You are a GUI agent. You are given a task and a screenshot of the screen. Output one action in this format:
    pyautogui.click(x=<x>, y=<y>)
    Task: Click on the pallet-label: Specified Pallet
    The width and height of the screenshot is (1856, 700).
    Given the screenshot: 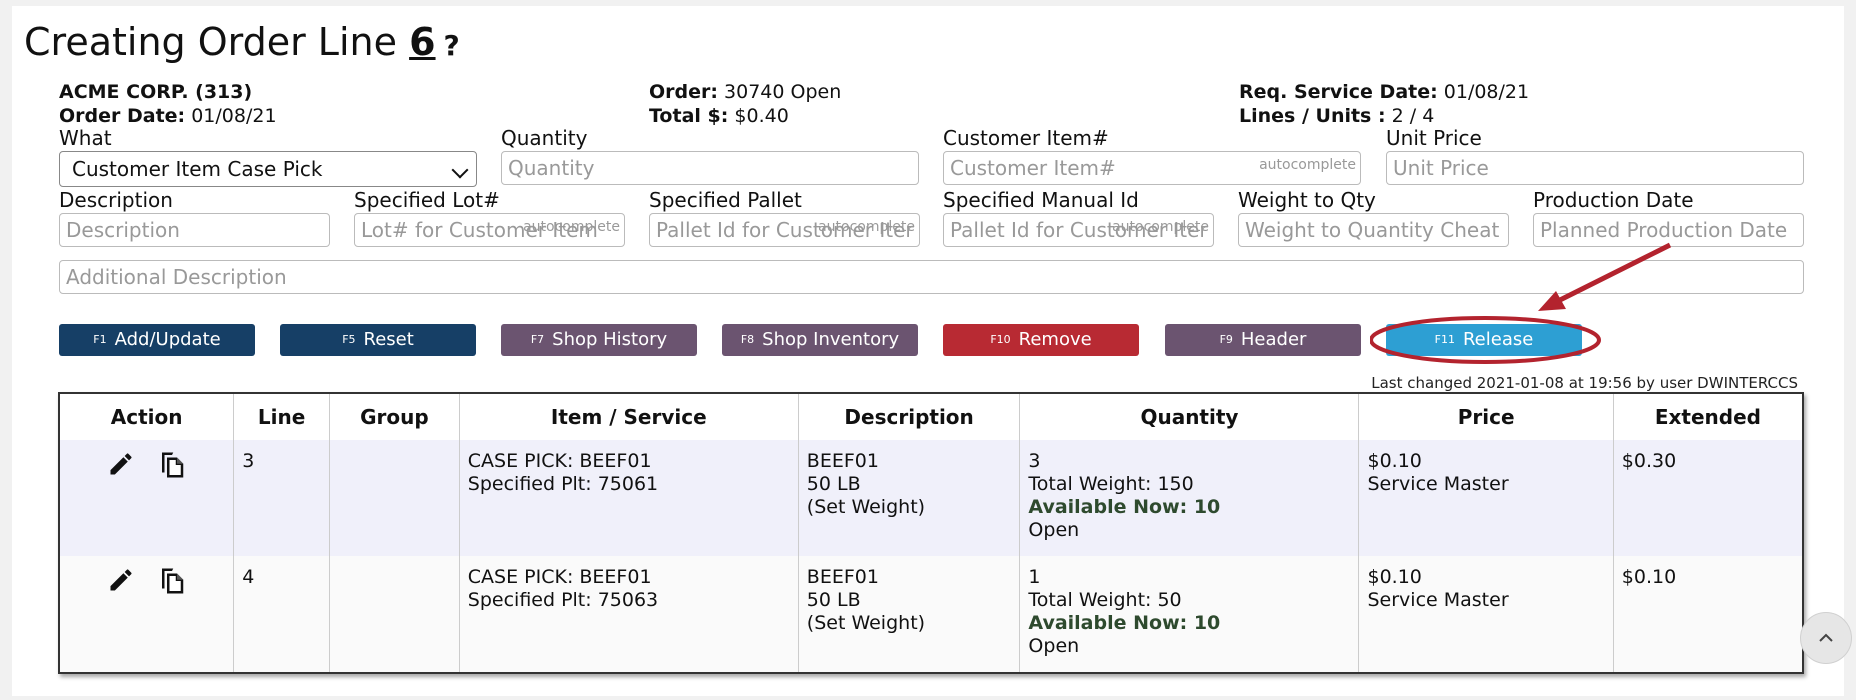 What is the action you would take?
    pyautogui.click(x=725, y=200)
    